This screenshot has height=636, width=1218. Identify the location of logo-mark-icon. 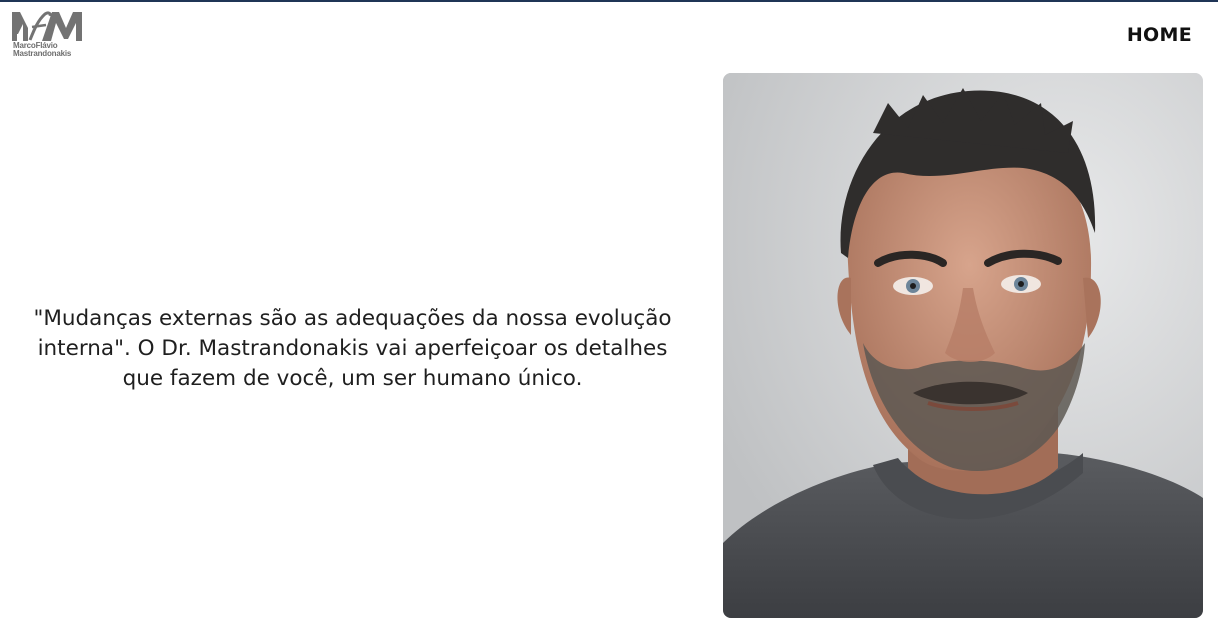
(47, 26).